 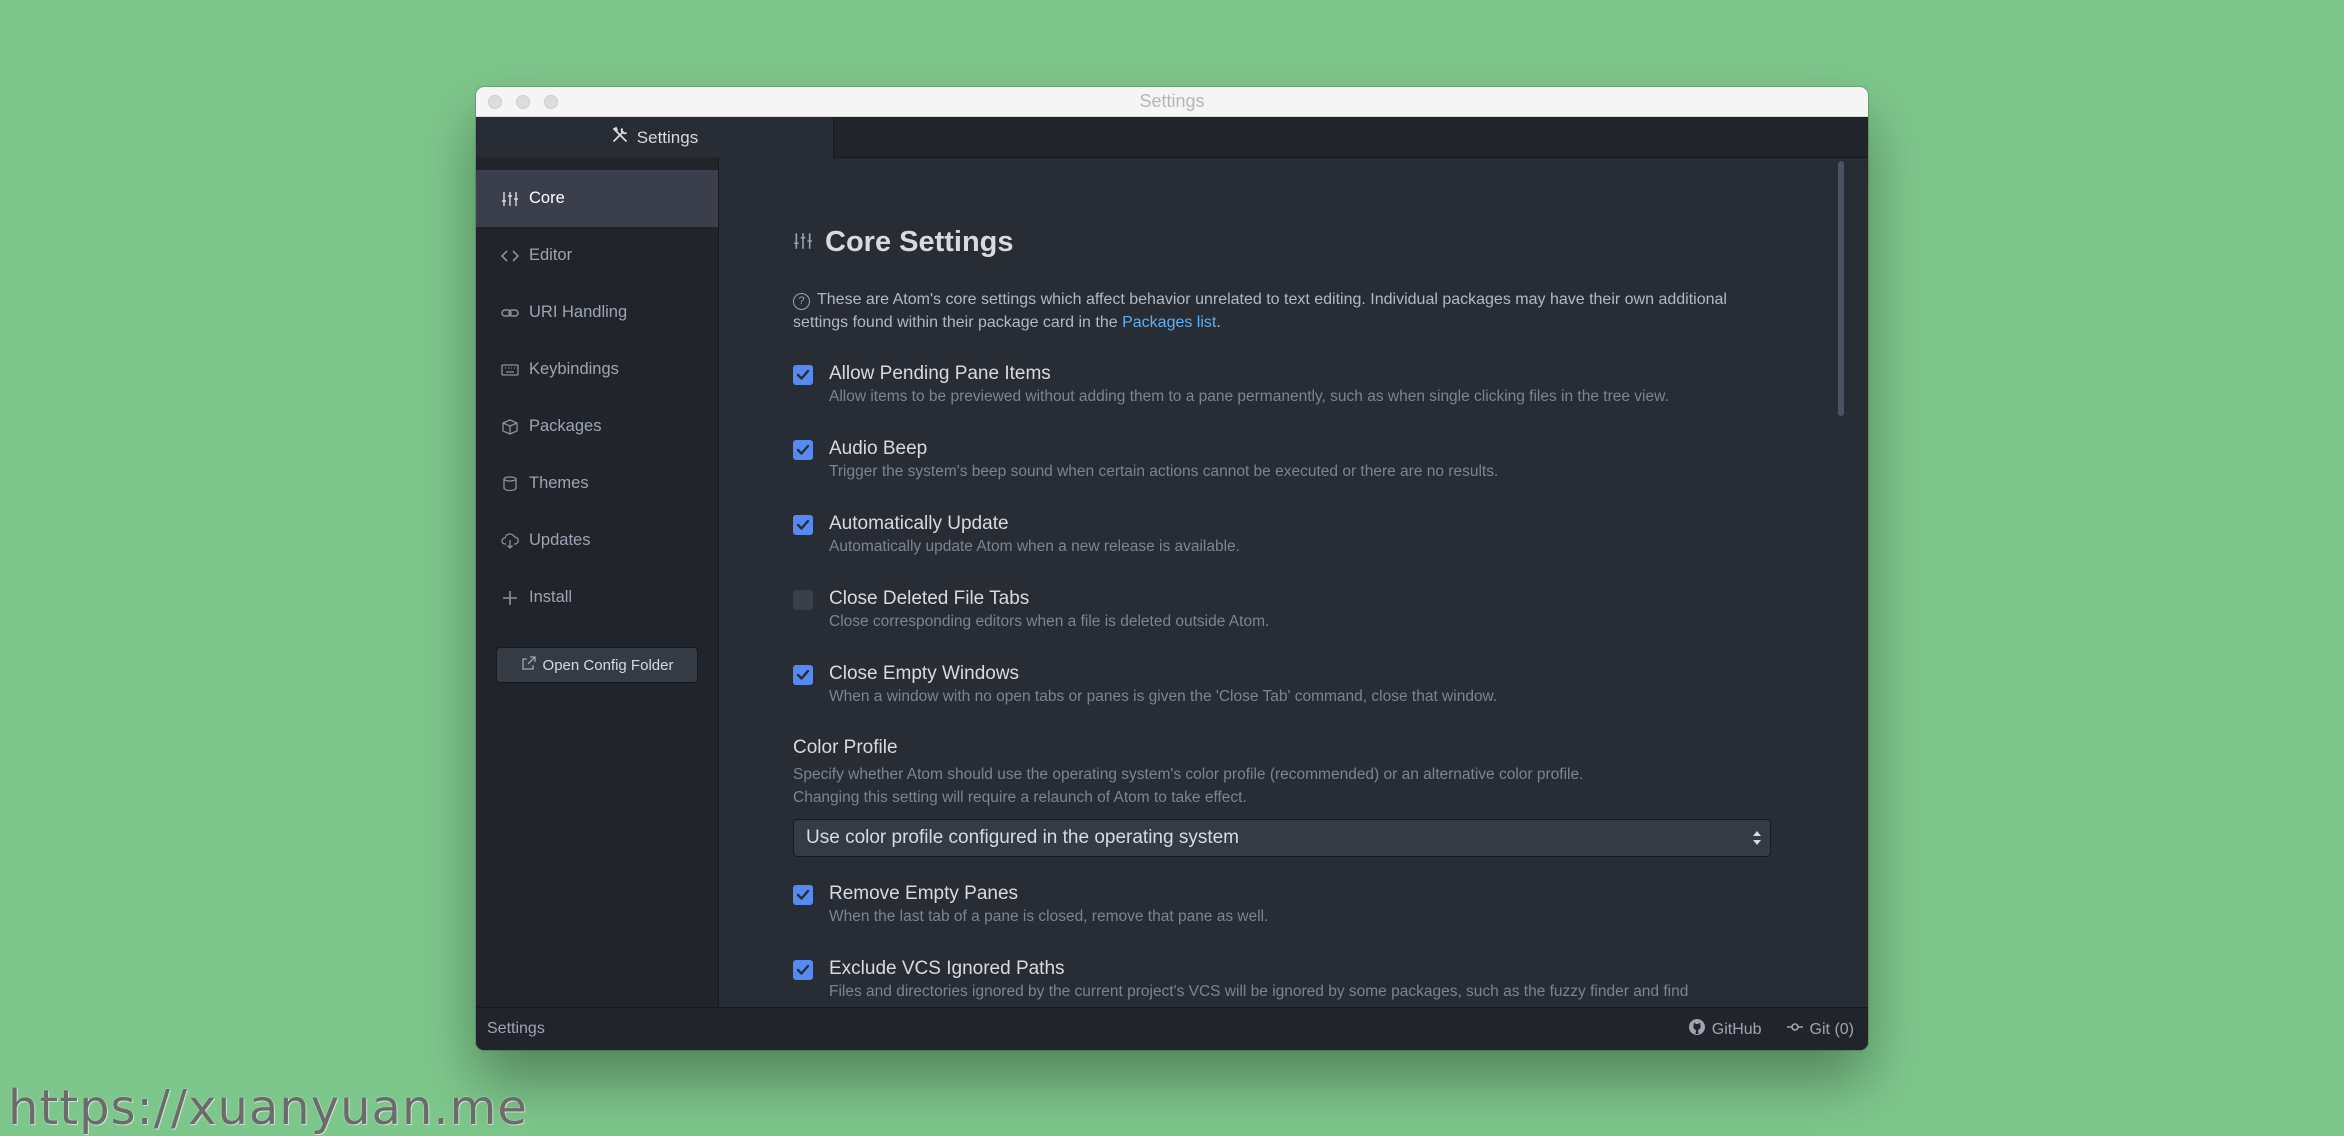 I want to click on setting-title: Close Empty Windows, so click(x=924, y=673).